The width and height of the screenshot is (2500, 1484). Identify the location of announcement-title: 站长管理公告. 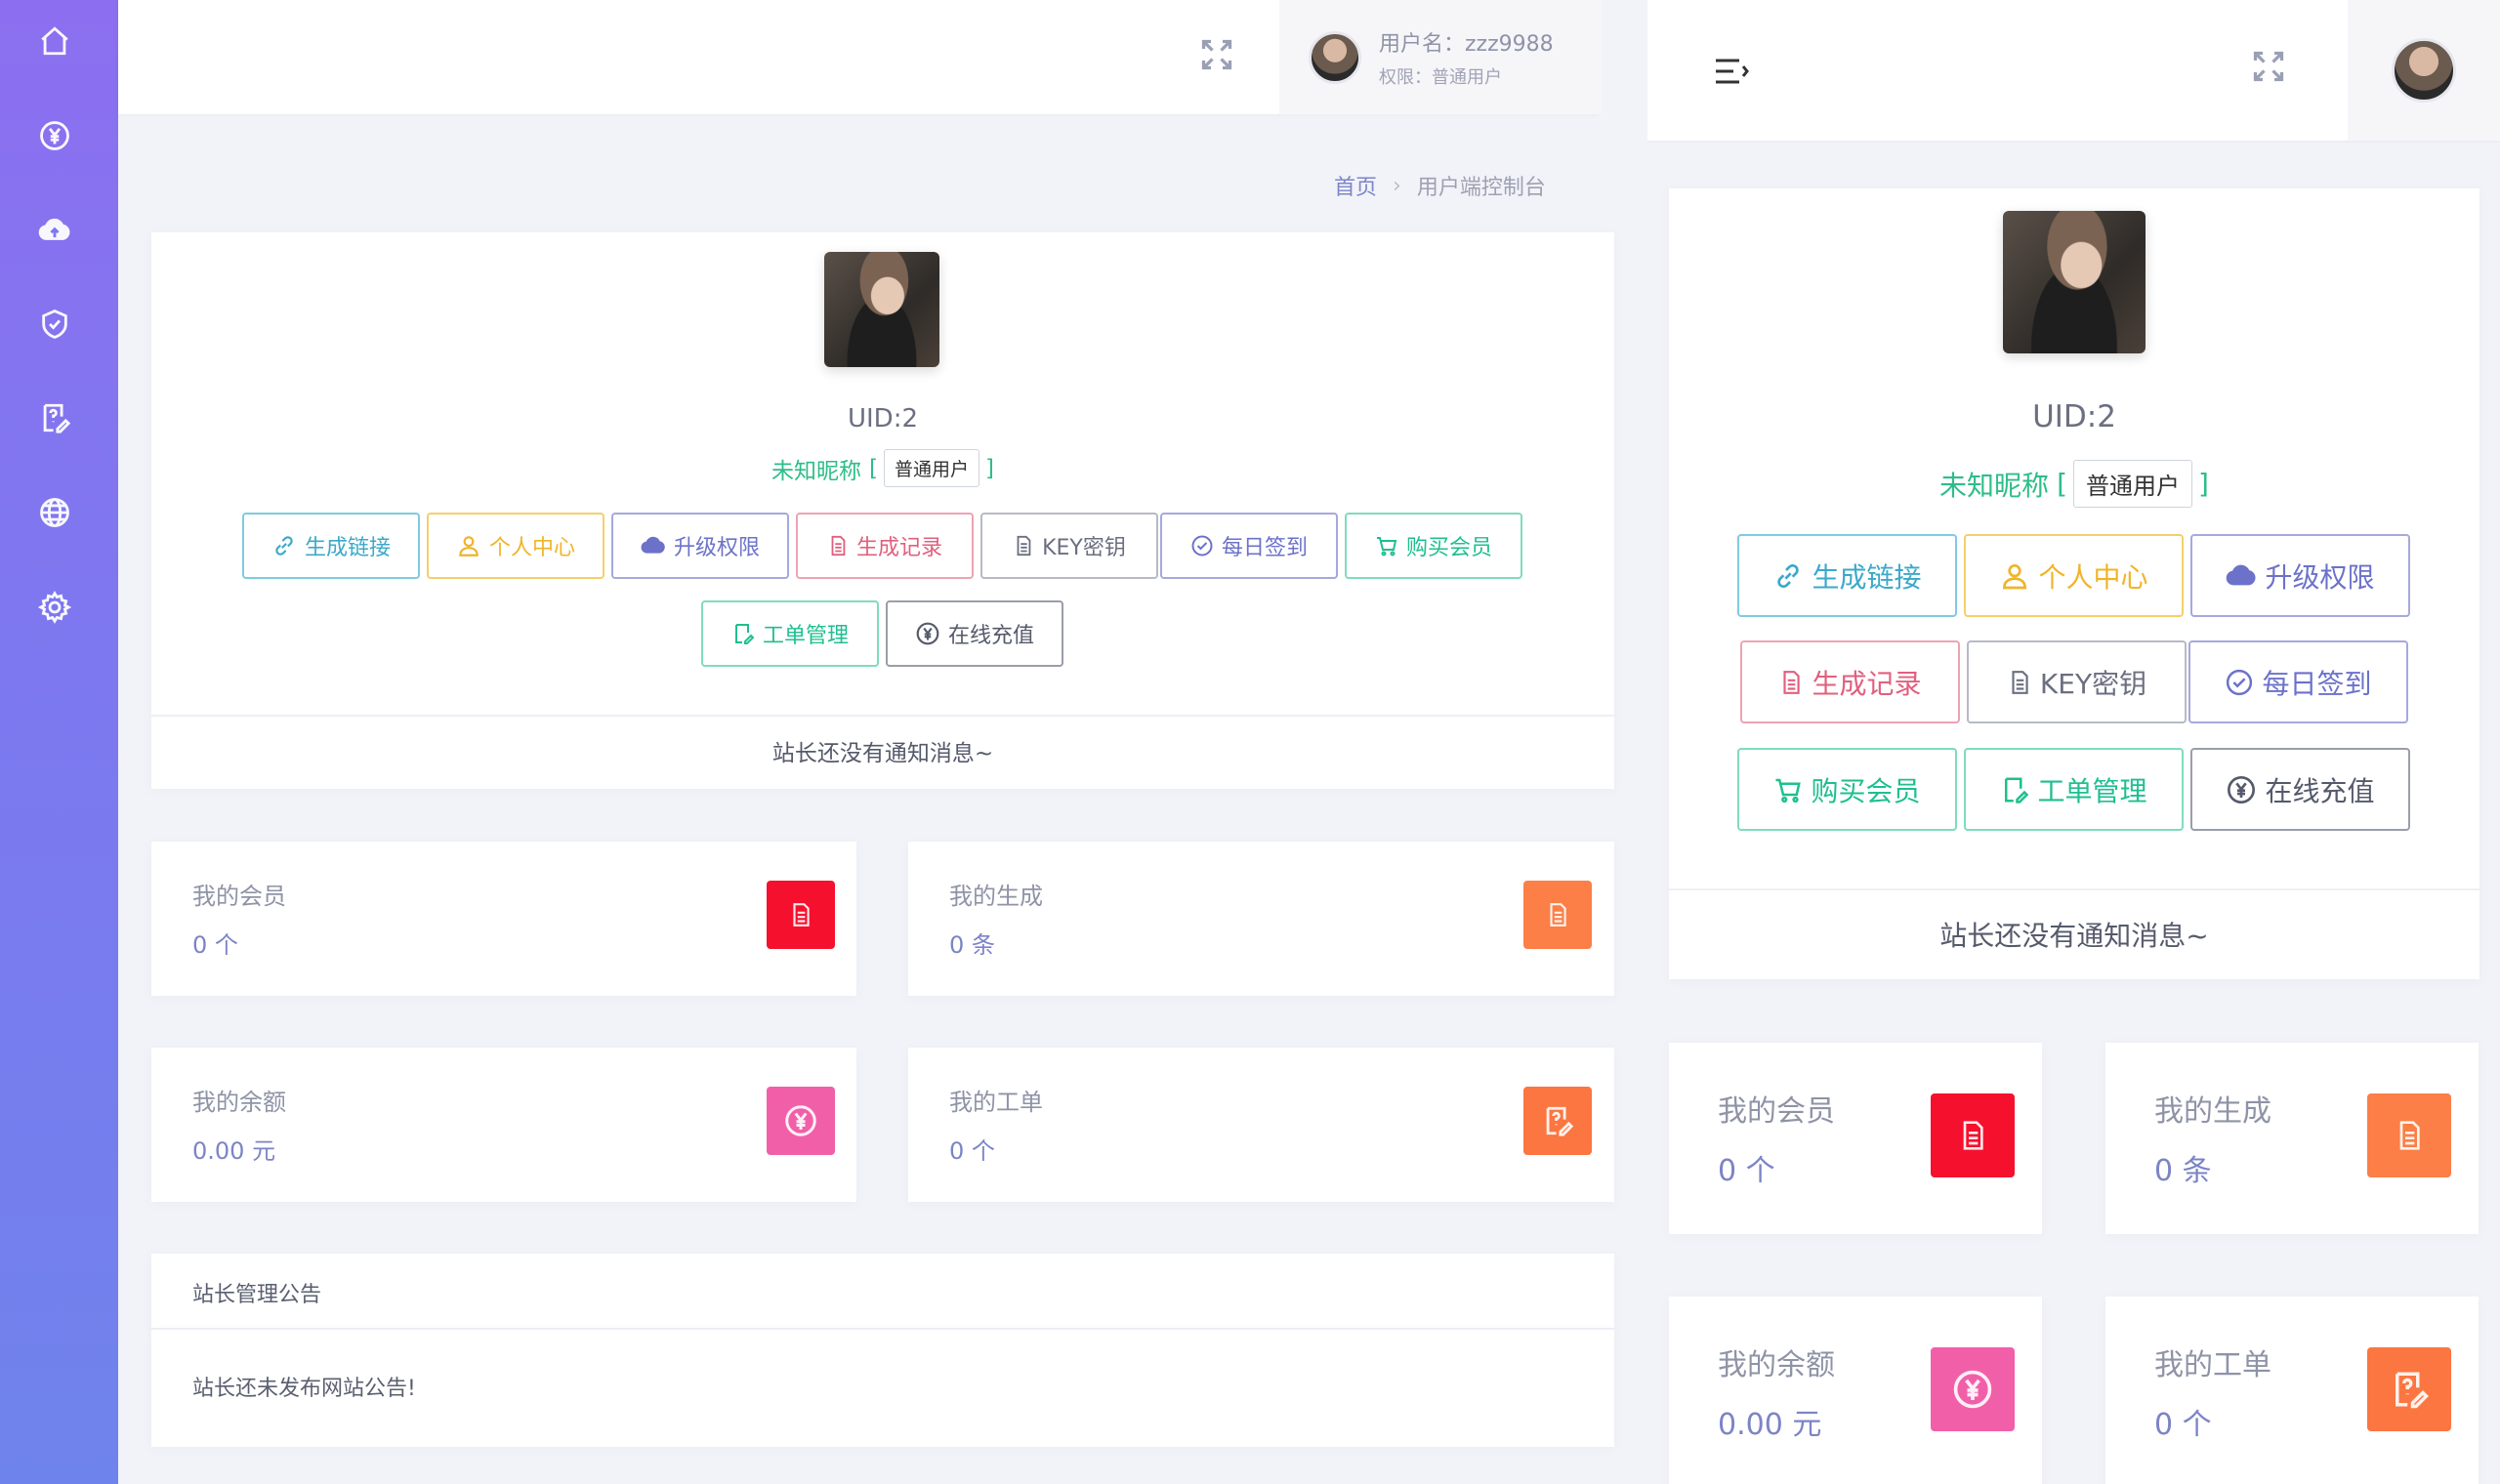
(257, 1295).